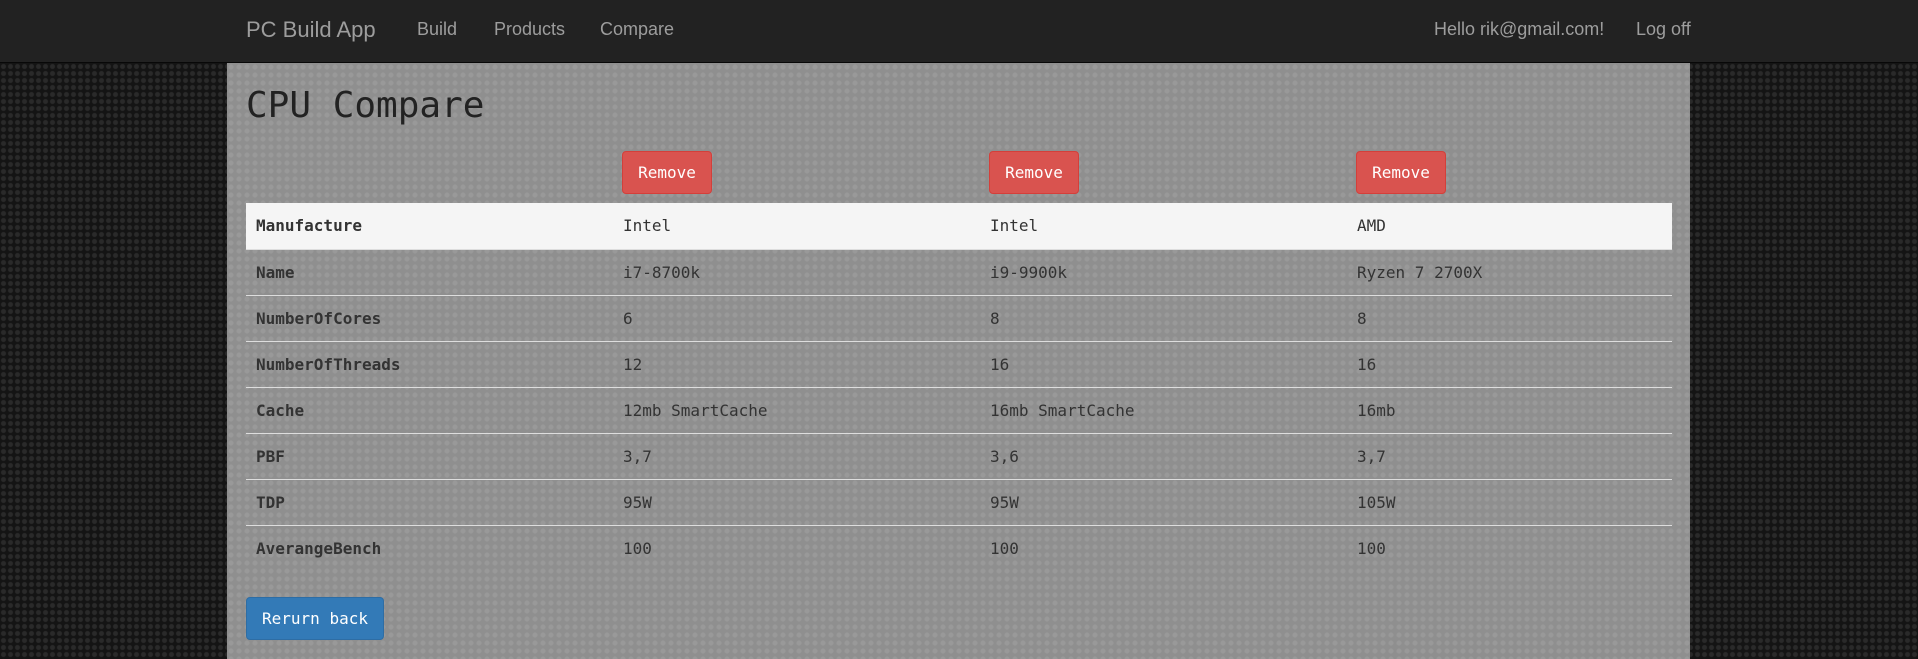 Image resolution: width=1918 pixels, height=659 pixels. What do you see at coordinates (365, 105) in the screenshot?
I see `page-title: CPU Compare` at bounding box center [365, 105].